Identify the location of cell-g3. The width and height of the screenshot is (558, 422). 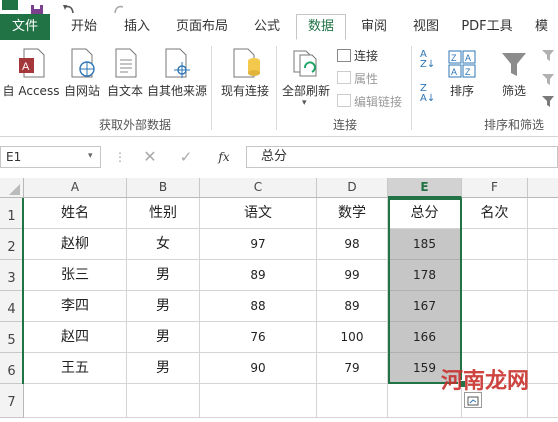
(543, 275).